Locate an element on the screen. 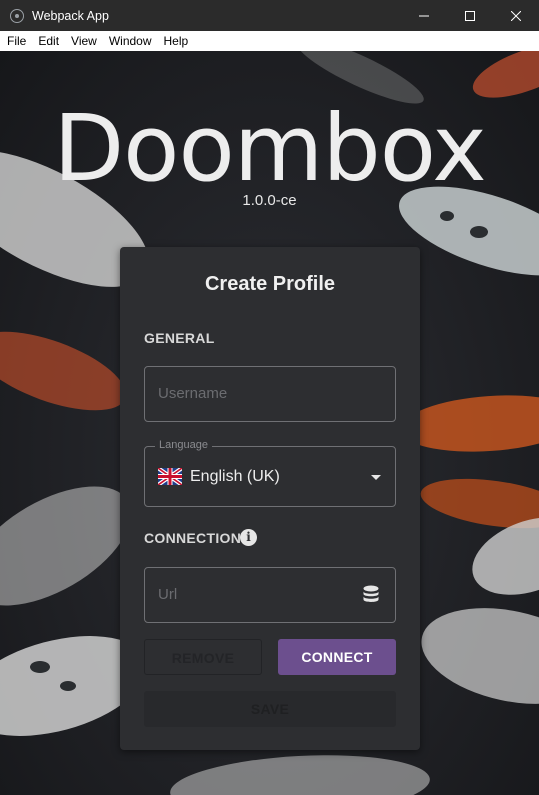 This screenshot has width=539, height=795. menu-window: Window is located at coordinates (130, 41).